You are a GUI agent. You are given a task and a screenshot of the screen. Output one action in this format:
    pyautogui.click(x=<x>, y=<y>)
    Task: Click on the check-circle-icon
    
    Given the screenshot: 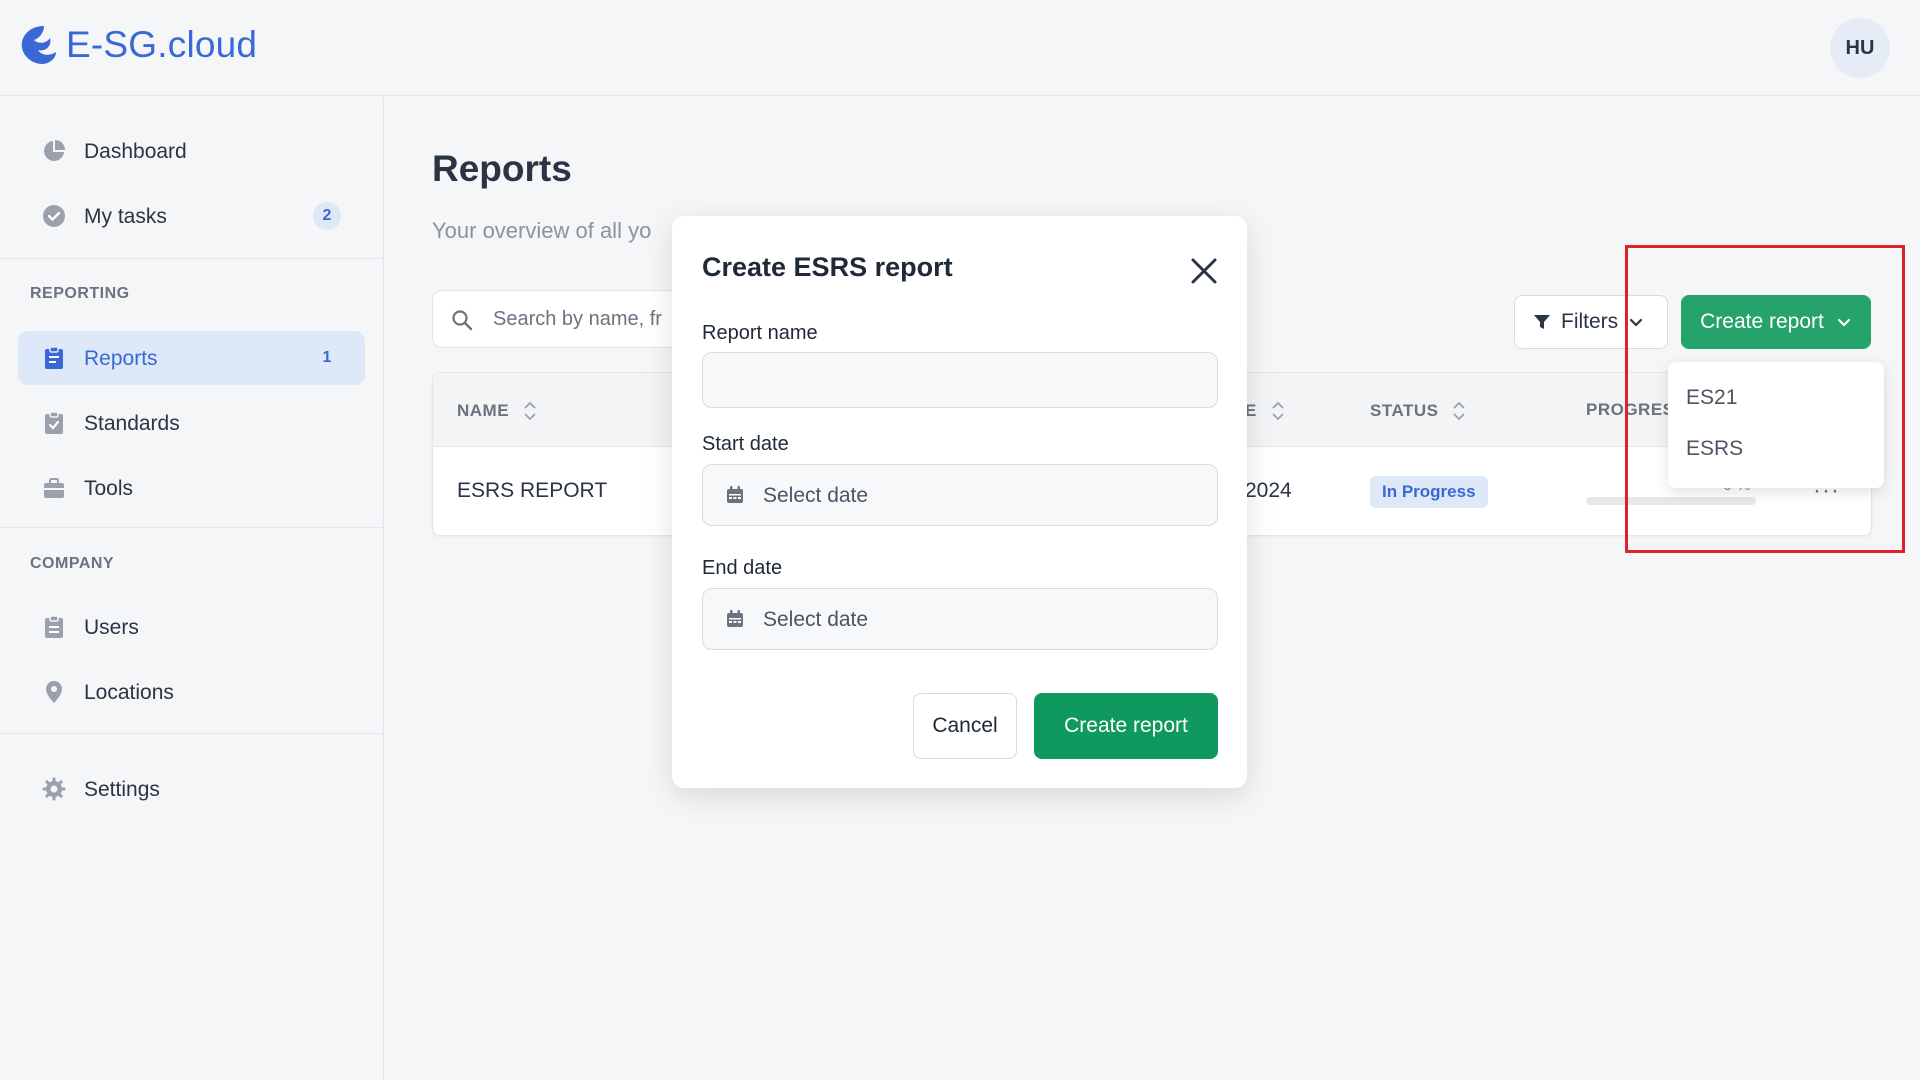 What is the action you would take?
    pyautogui.click(x=54, y=216)
    